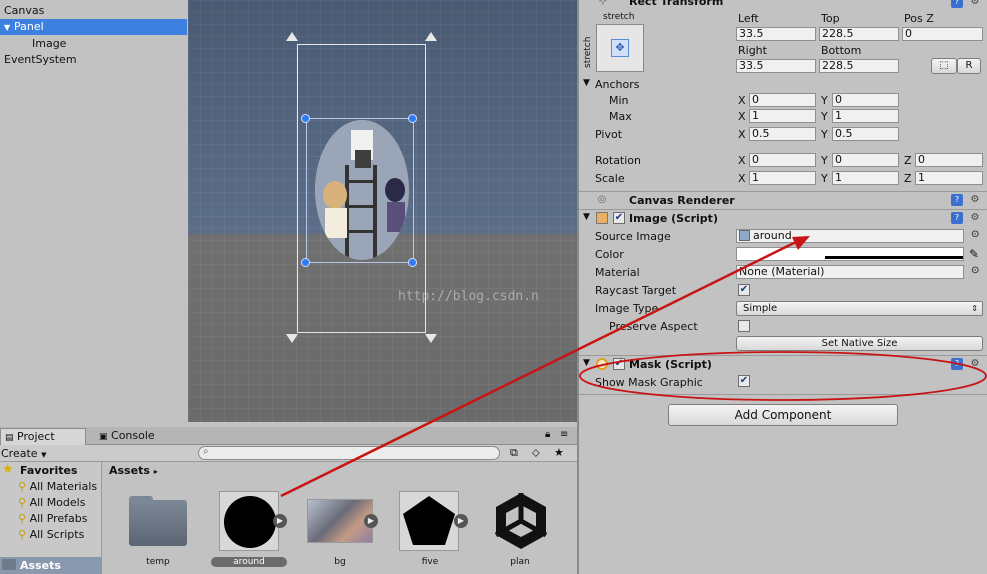 The width and height of the screenshot is (987, 574). Describe the element at coordinates (636, 290) in the screenshot. I see `raycast-target-label: Raycast Target` at that location.